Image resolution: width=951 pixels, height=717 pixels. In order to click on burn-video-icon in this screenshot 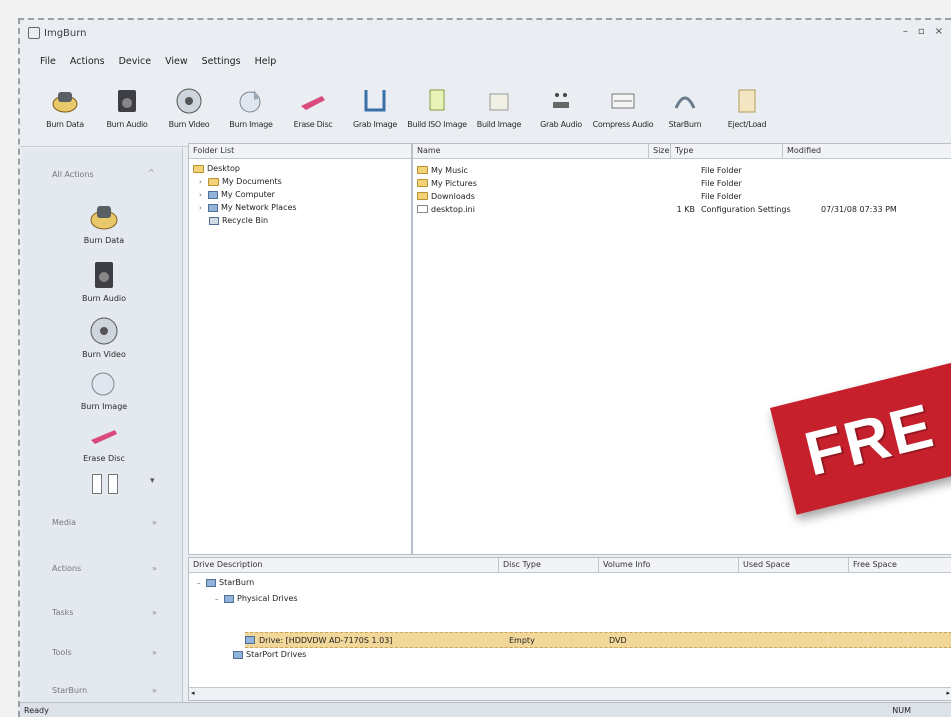, I will do `click(189, 101)`.